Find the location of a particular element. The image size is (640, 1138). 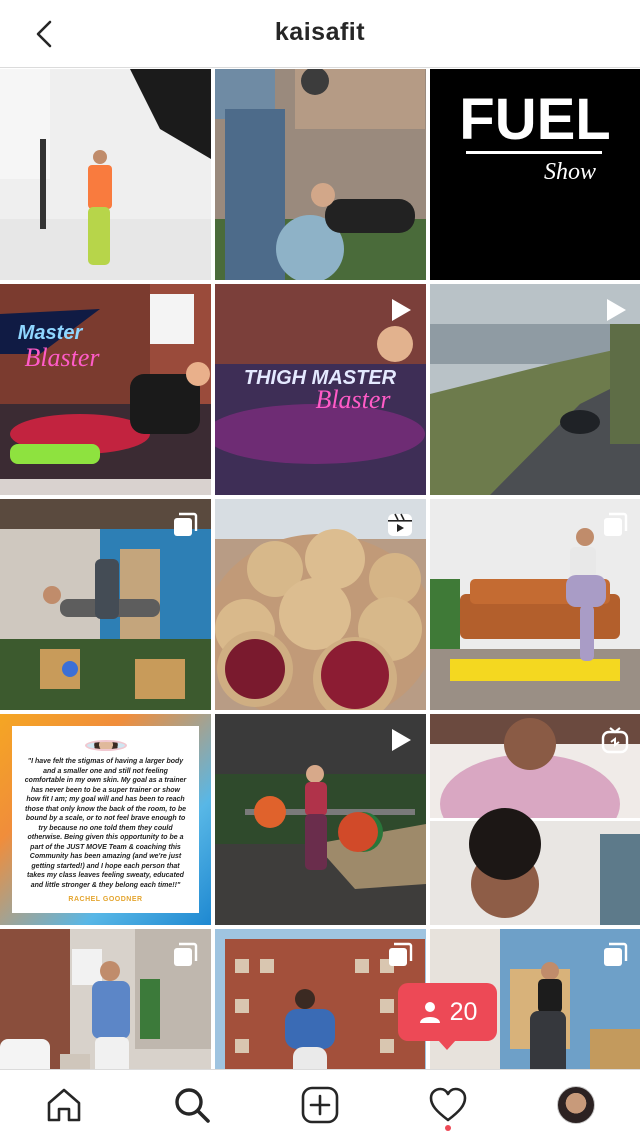

igtv-icon is located at coordinates (615, 740).